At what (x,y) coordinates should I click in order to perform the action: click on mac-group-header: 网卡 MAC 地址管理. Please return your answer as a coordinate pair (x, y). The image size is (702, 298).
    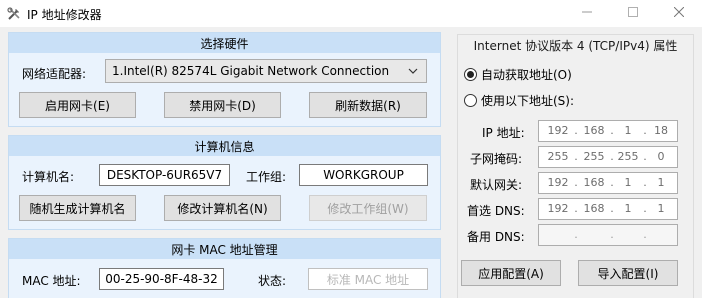
    Looking at the image, I should click on (224, 249).